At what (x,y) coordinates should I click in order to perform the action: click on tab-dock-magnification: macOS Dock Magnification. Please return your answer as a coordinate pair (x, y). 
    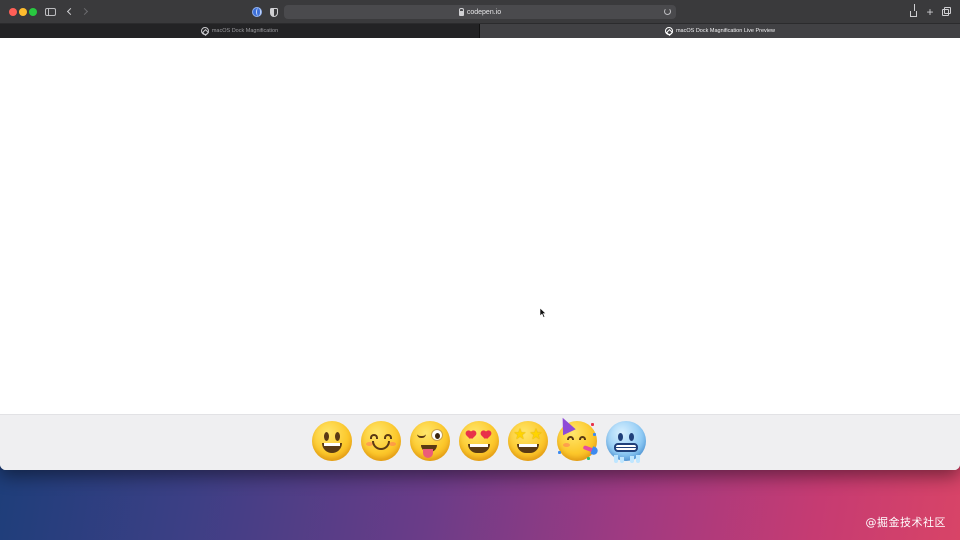
    Looking at the image, I should click on (240, 31).